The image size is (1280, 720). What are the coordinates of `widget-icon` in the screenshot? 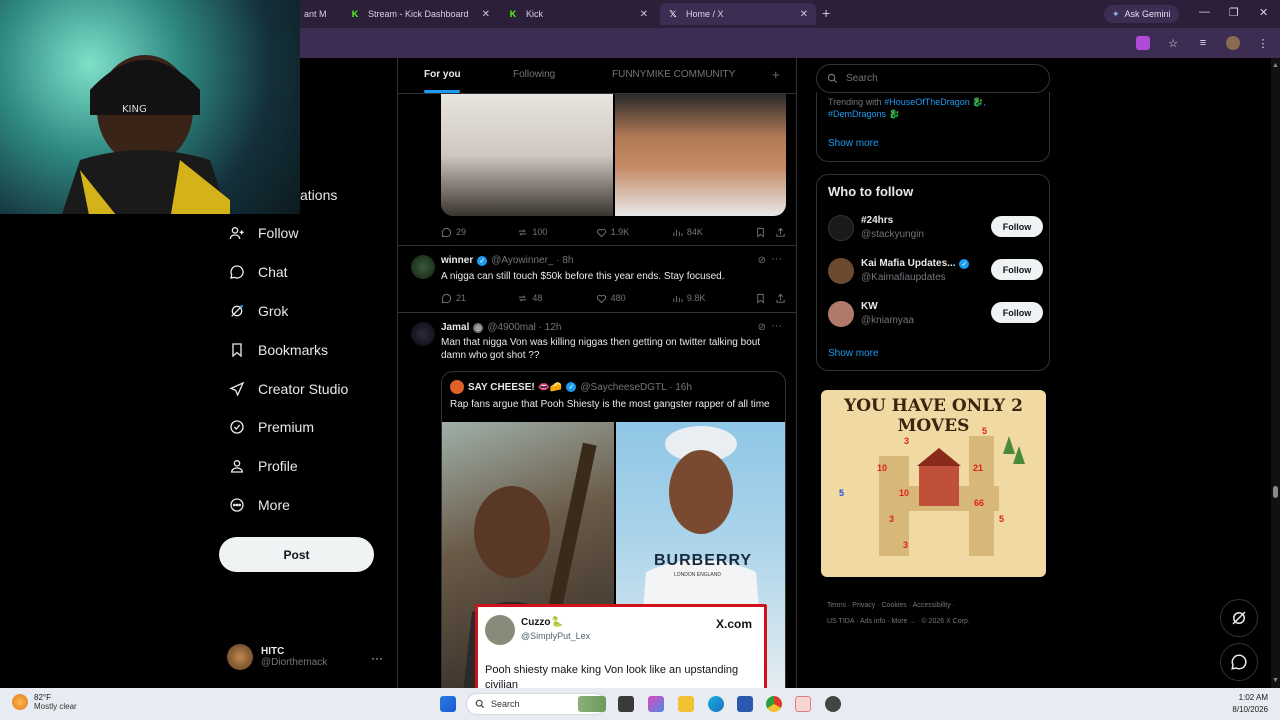 It's located at (592, 704).